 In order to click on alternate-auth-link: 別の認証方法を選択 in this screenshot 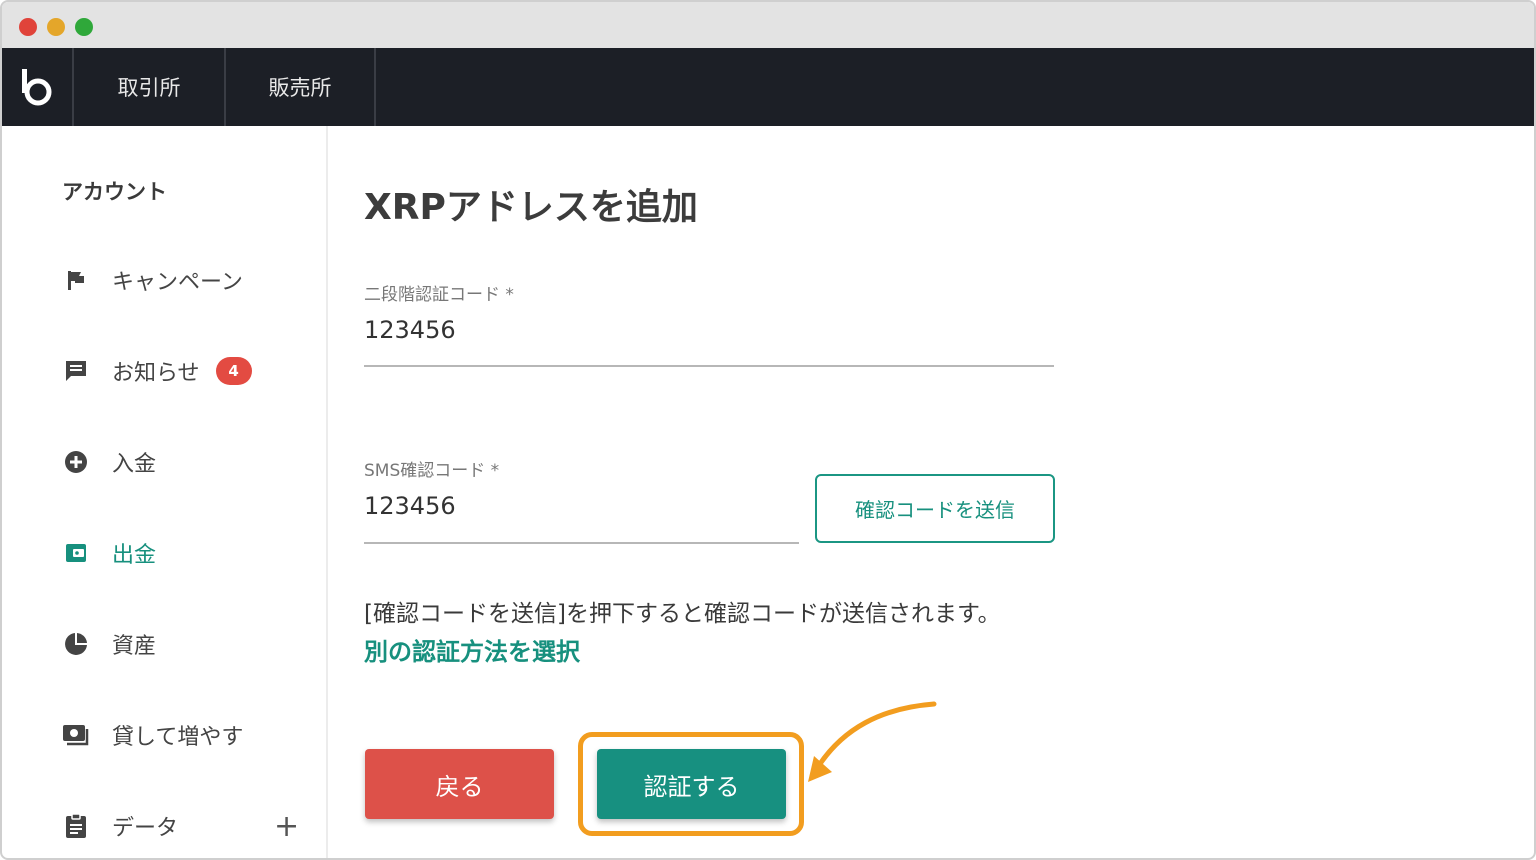, I will do `click(472, 649)`.